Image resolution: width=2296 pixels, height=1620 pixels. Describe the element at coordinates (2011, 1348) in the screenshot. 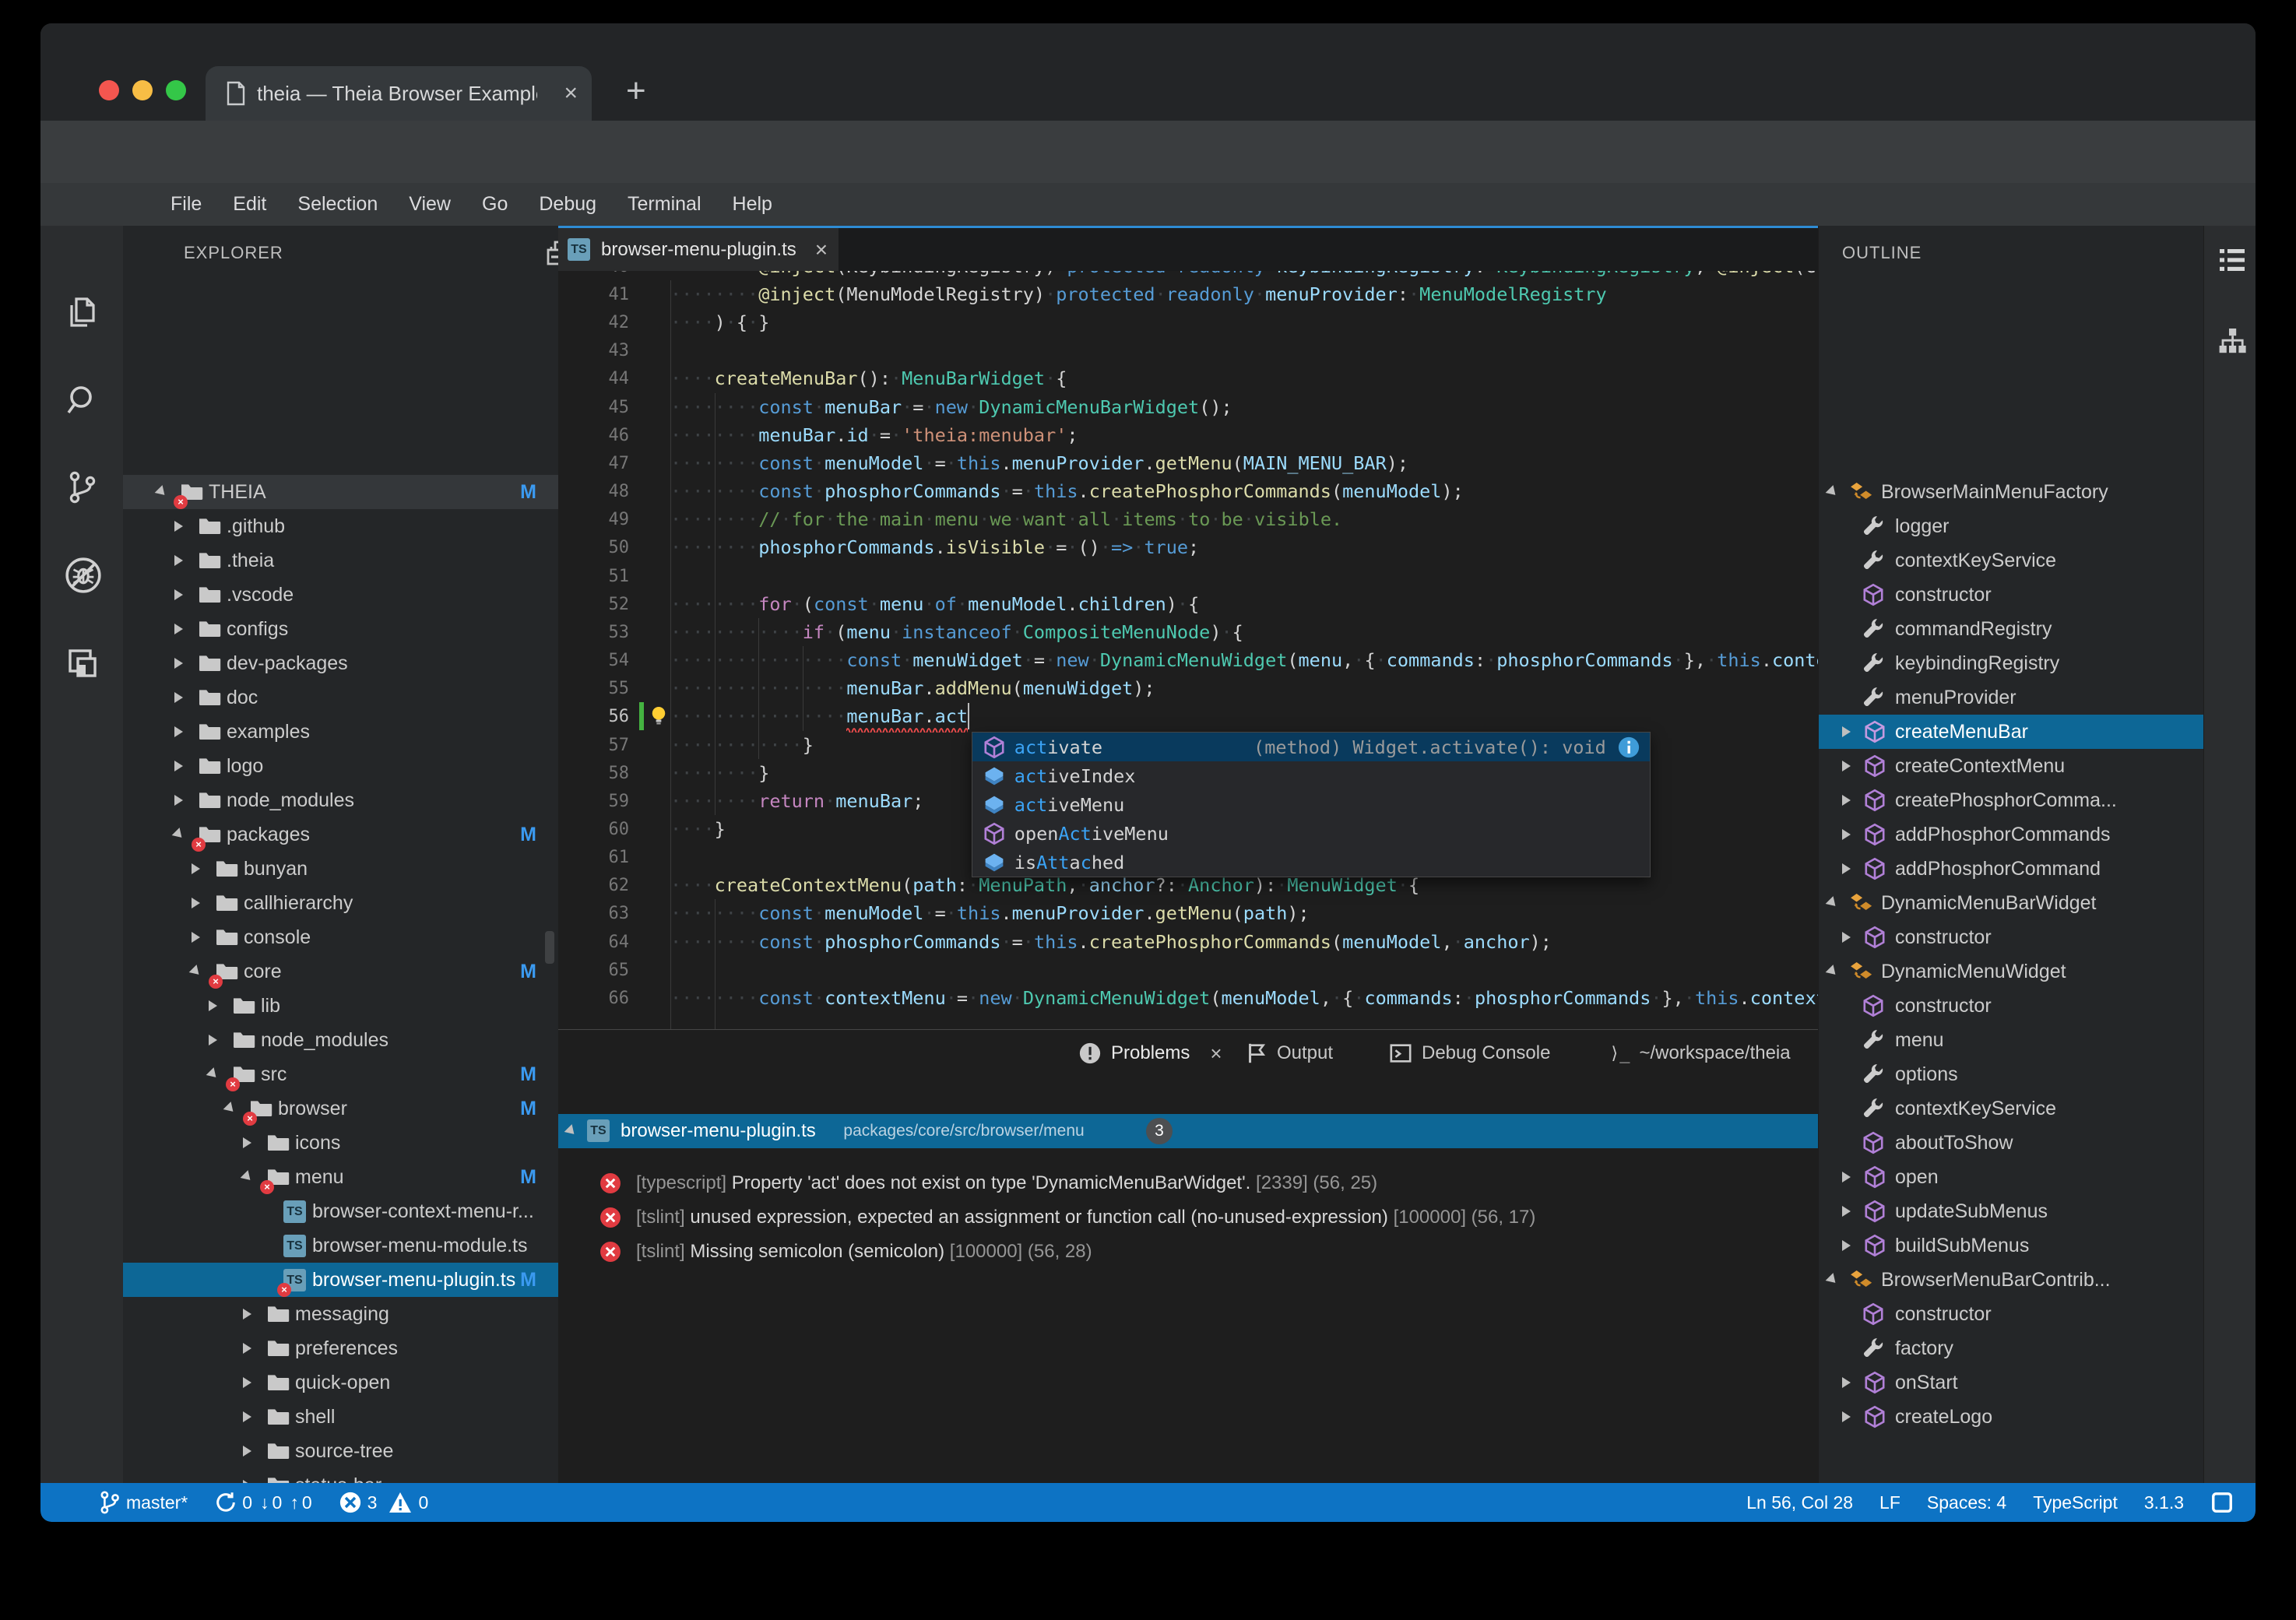

I see `outline-item: factory` at that location.